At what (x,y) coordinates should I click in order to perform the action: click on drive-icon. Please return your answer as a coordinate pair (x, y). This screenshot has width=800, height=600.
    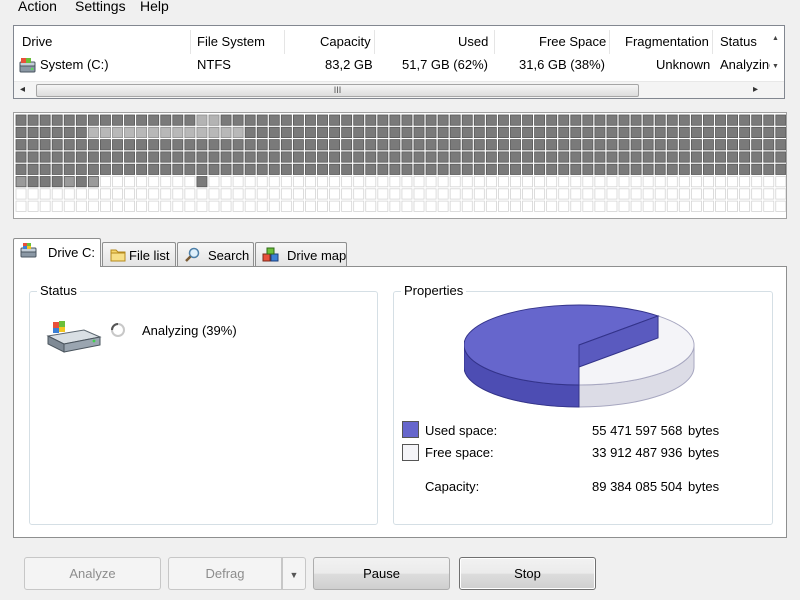
    Looking at the image, I should click on (28, 250).